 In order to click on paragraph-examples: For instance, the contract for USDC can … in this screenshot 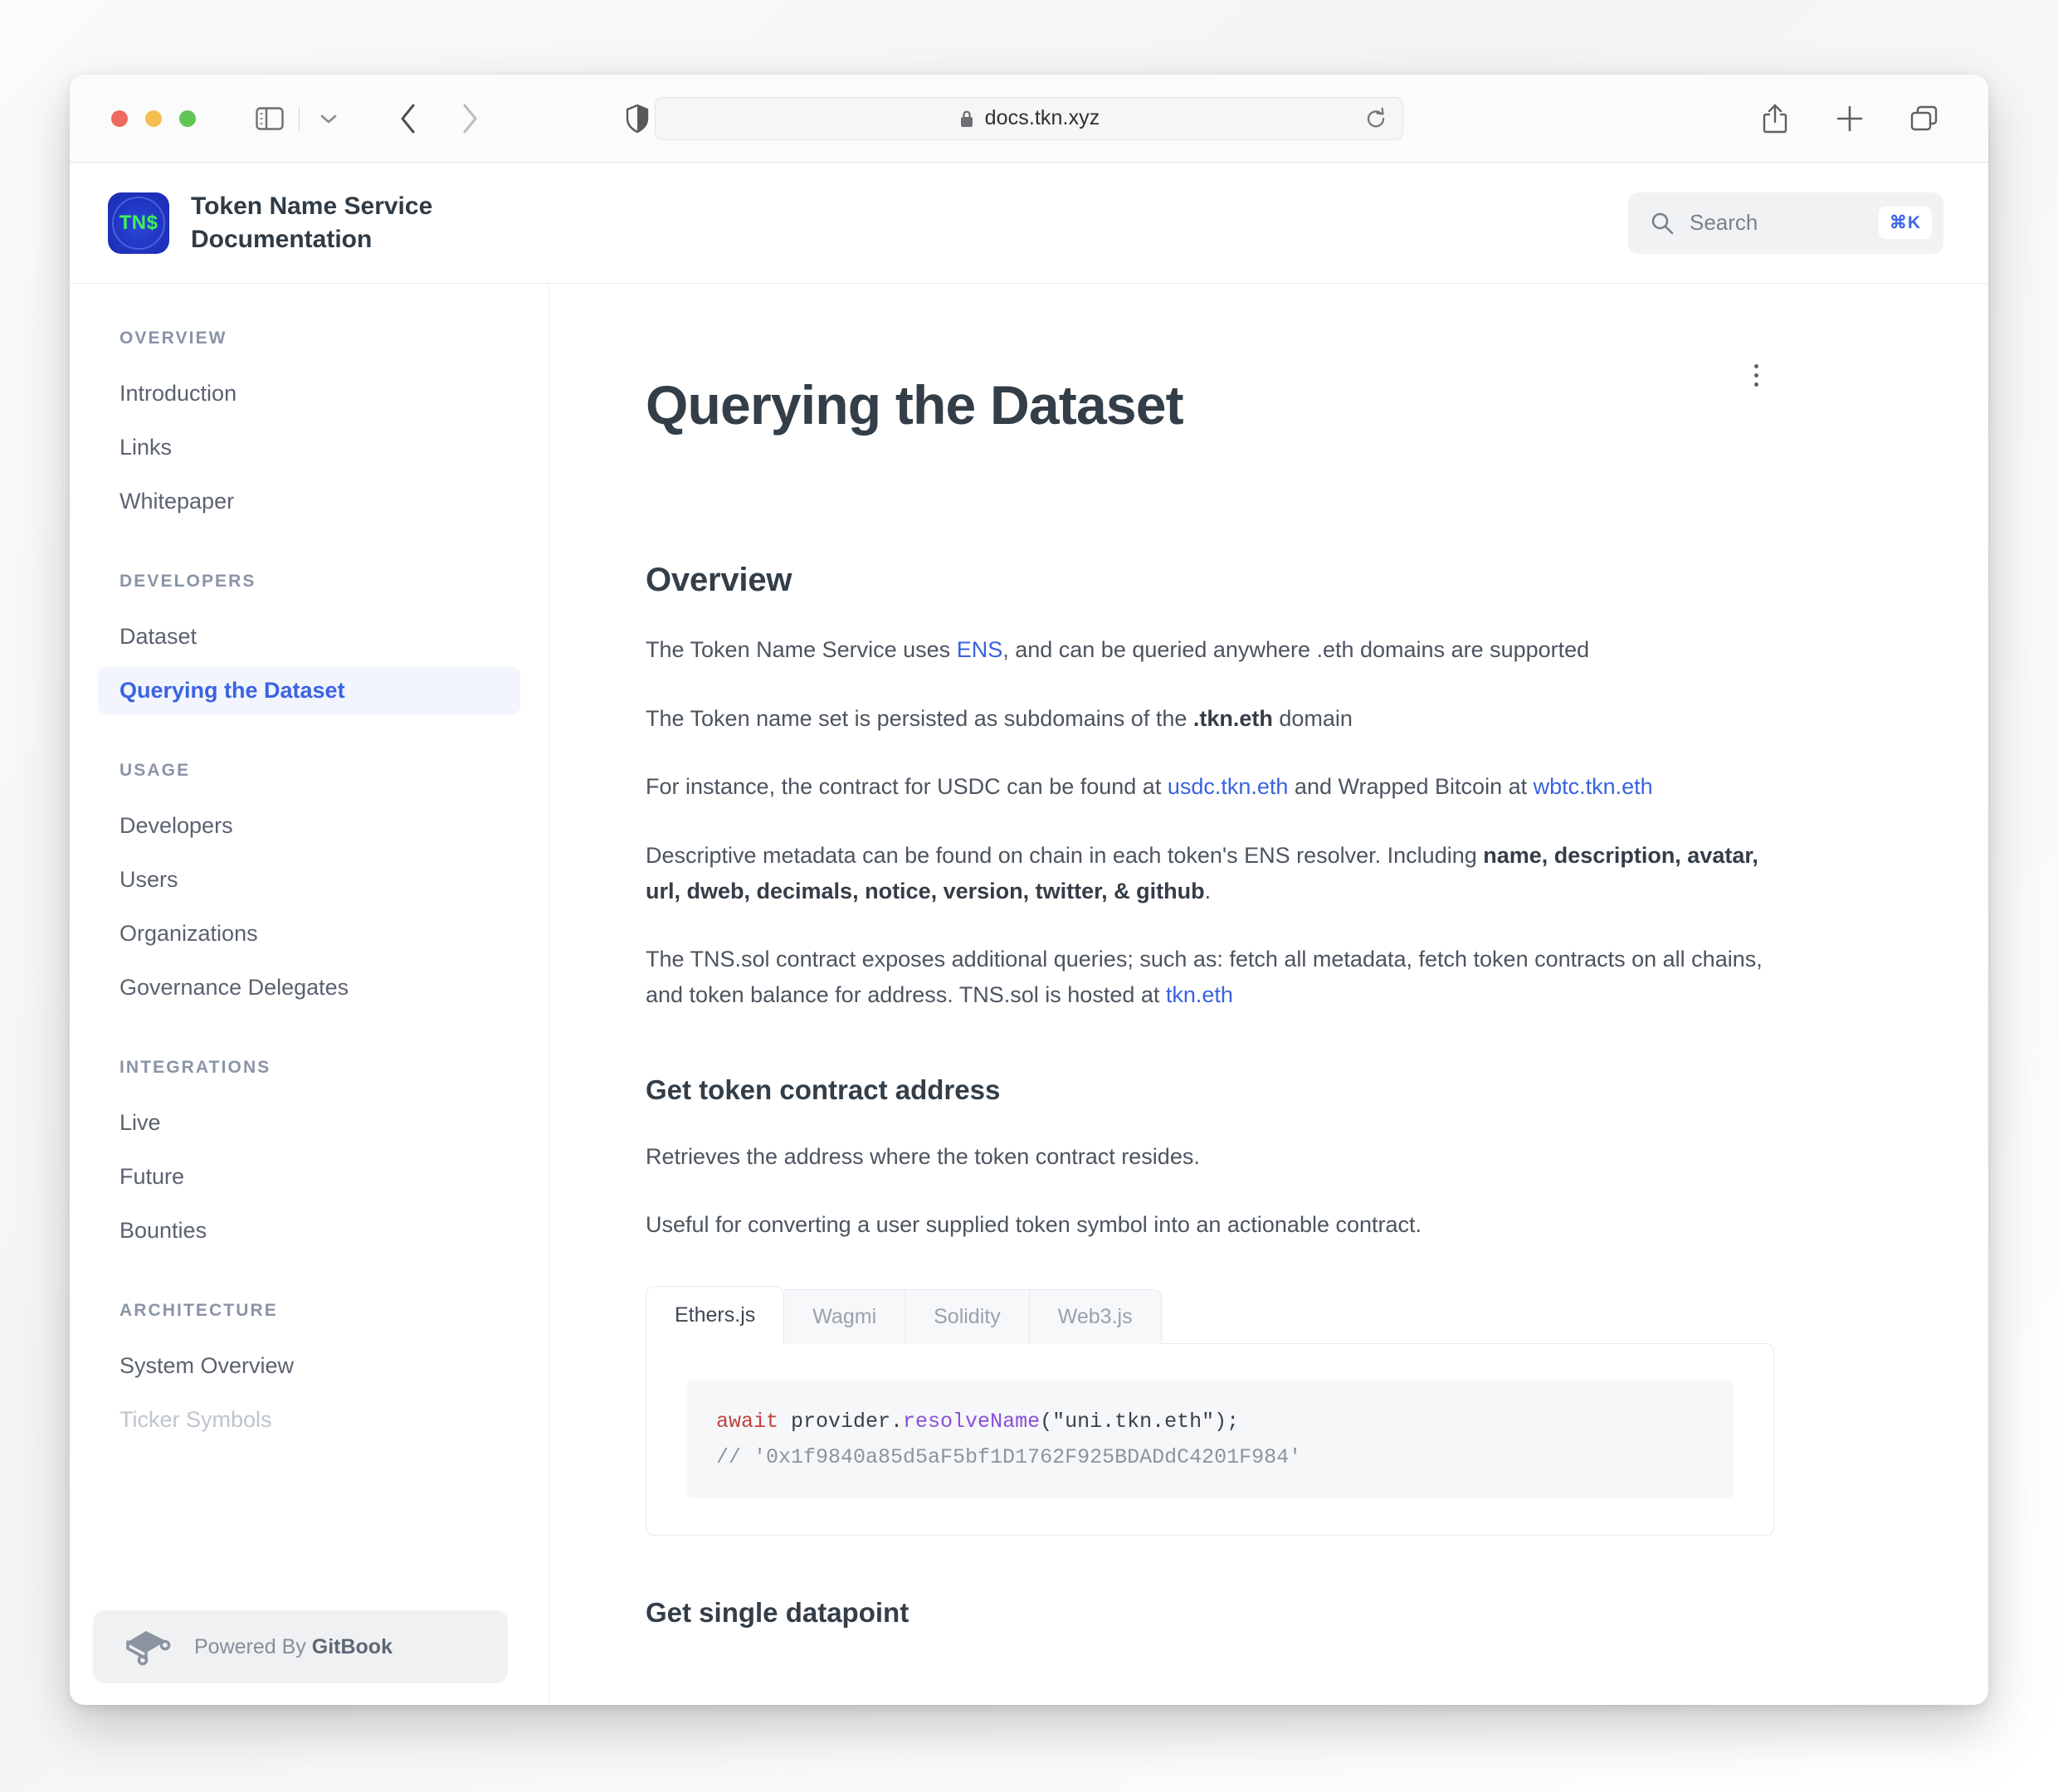, I will do `click(1210, 787)`.